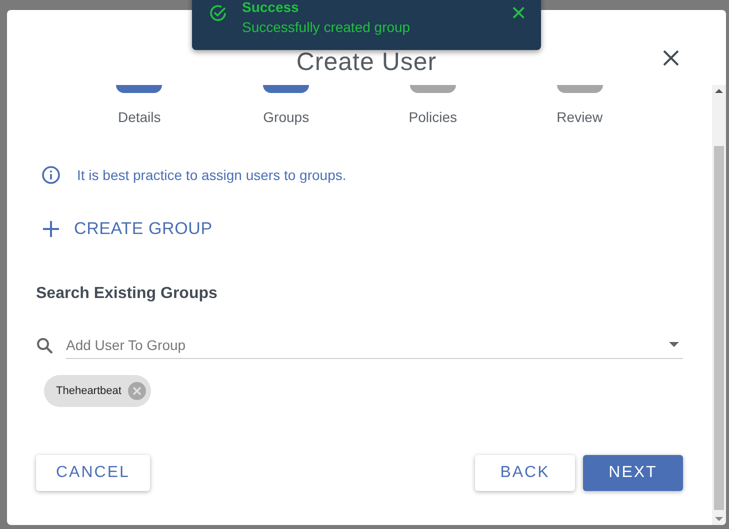 This screenshot has width=729, height=529. Describe the element at coordinates (127, 229) in the screenshot. I see `create-group-button: CREATE GROUP` at that location.